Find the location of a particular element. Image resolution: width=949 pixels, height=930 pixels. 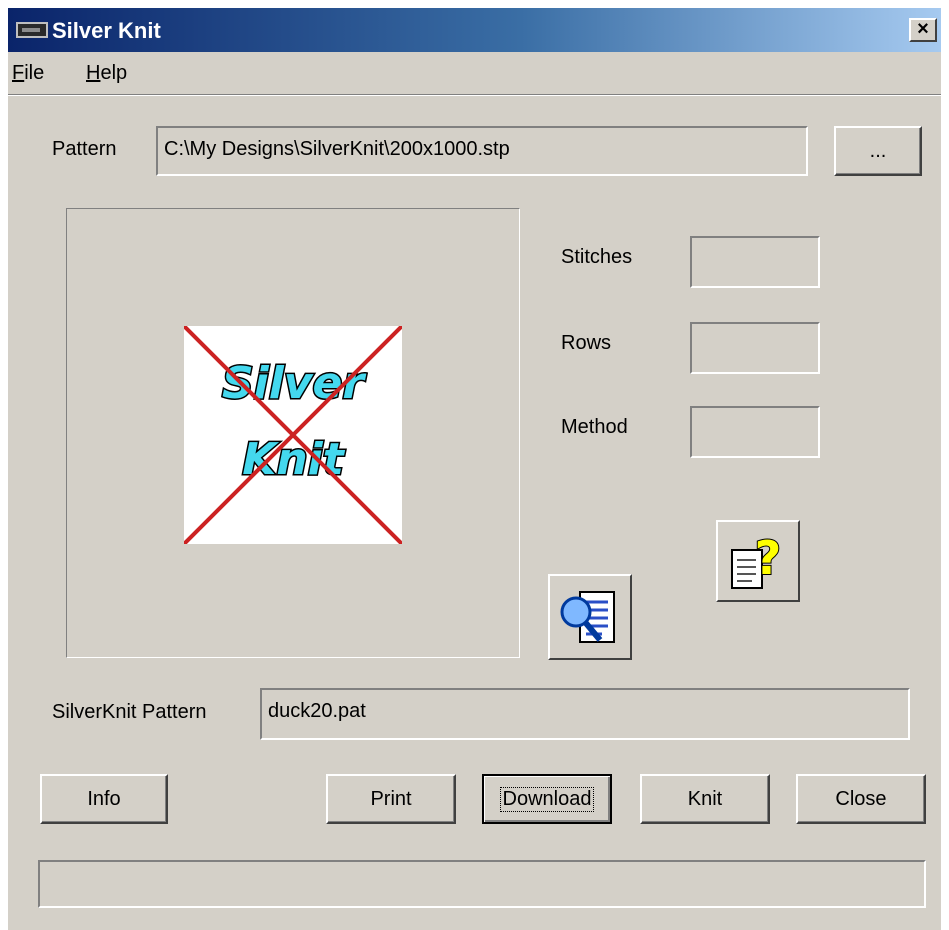

pattern-label: Pattern is located at coordinates (84, 149).